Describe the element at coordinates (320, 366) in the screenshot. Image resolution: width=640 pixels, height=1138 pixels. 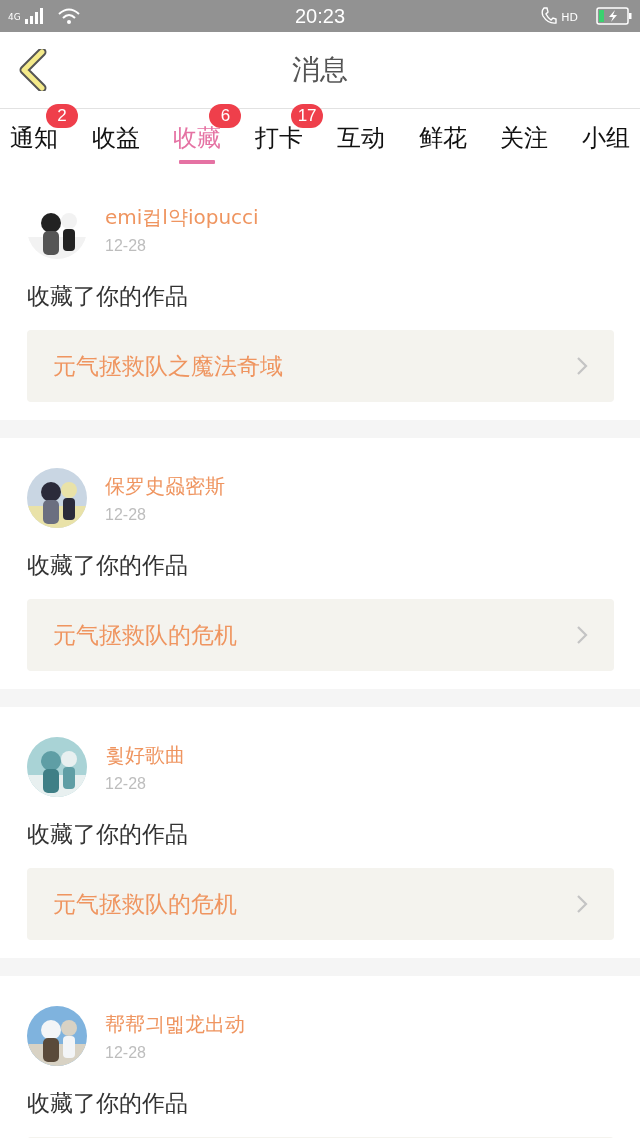
I see `work-link: 元气拯救队之魔法奇域` at that location.